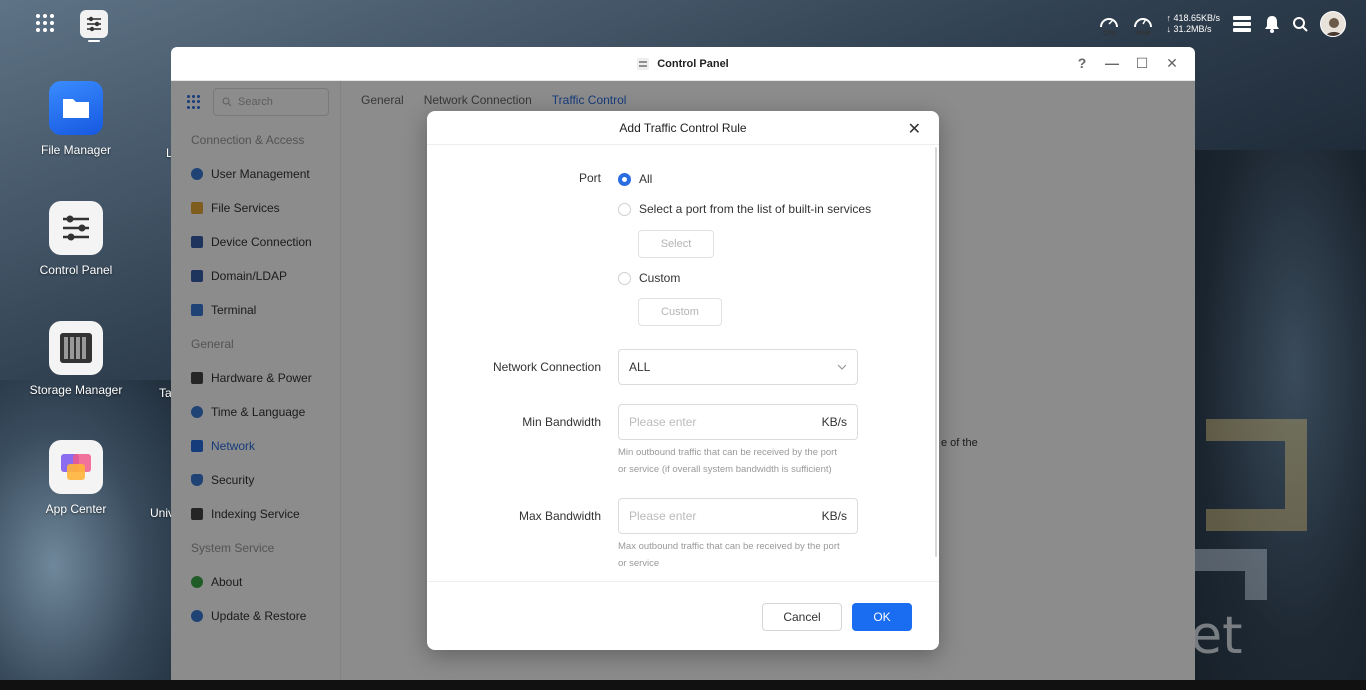 The height and width of the screenshot is (690, 1366). Describe the element at coordinates (738, 367) in the screenshot. I see `network-connection-select: ALL` at that location.